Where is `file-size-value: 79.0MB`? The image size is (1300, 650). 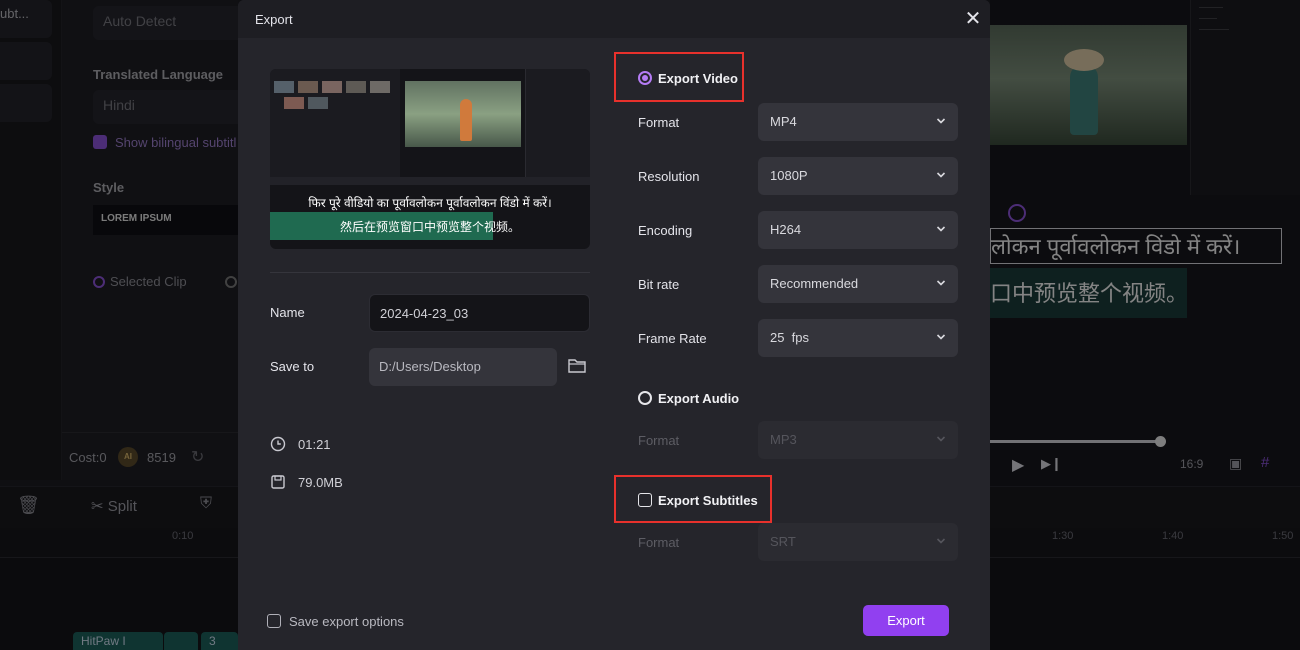 file-size-value: 79.0MB is located at coordinates (320, 482).